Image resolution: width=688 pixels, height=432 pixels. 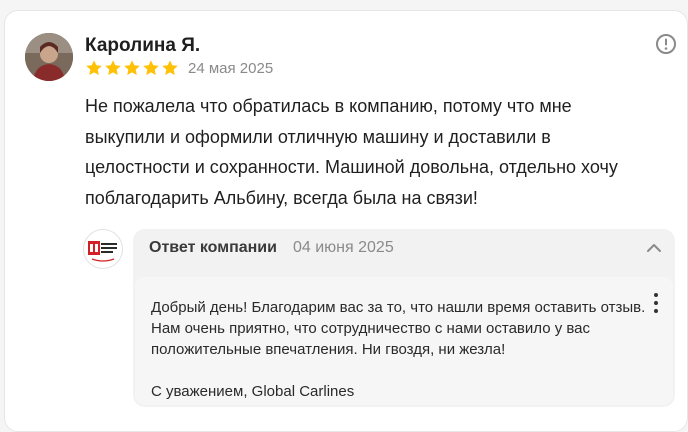 I want to click on kebab-menu-icon, so click(x=656, y=303).